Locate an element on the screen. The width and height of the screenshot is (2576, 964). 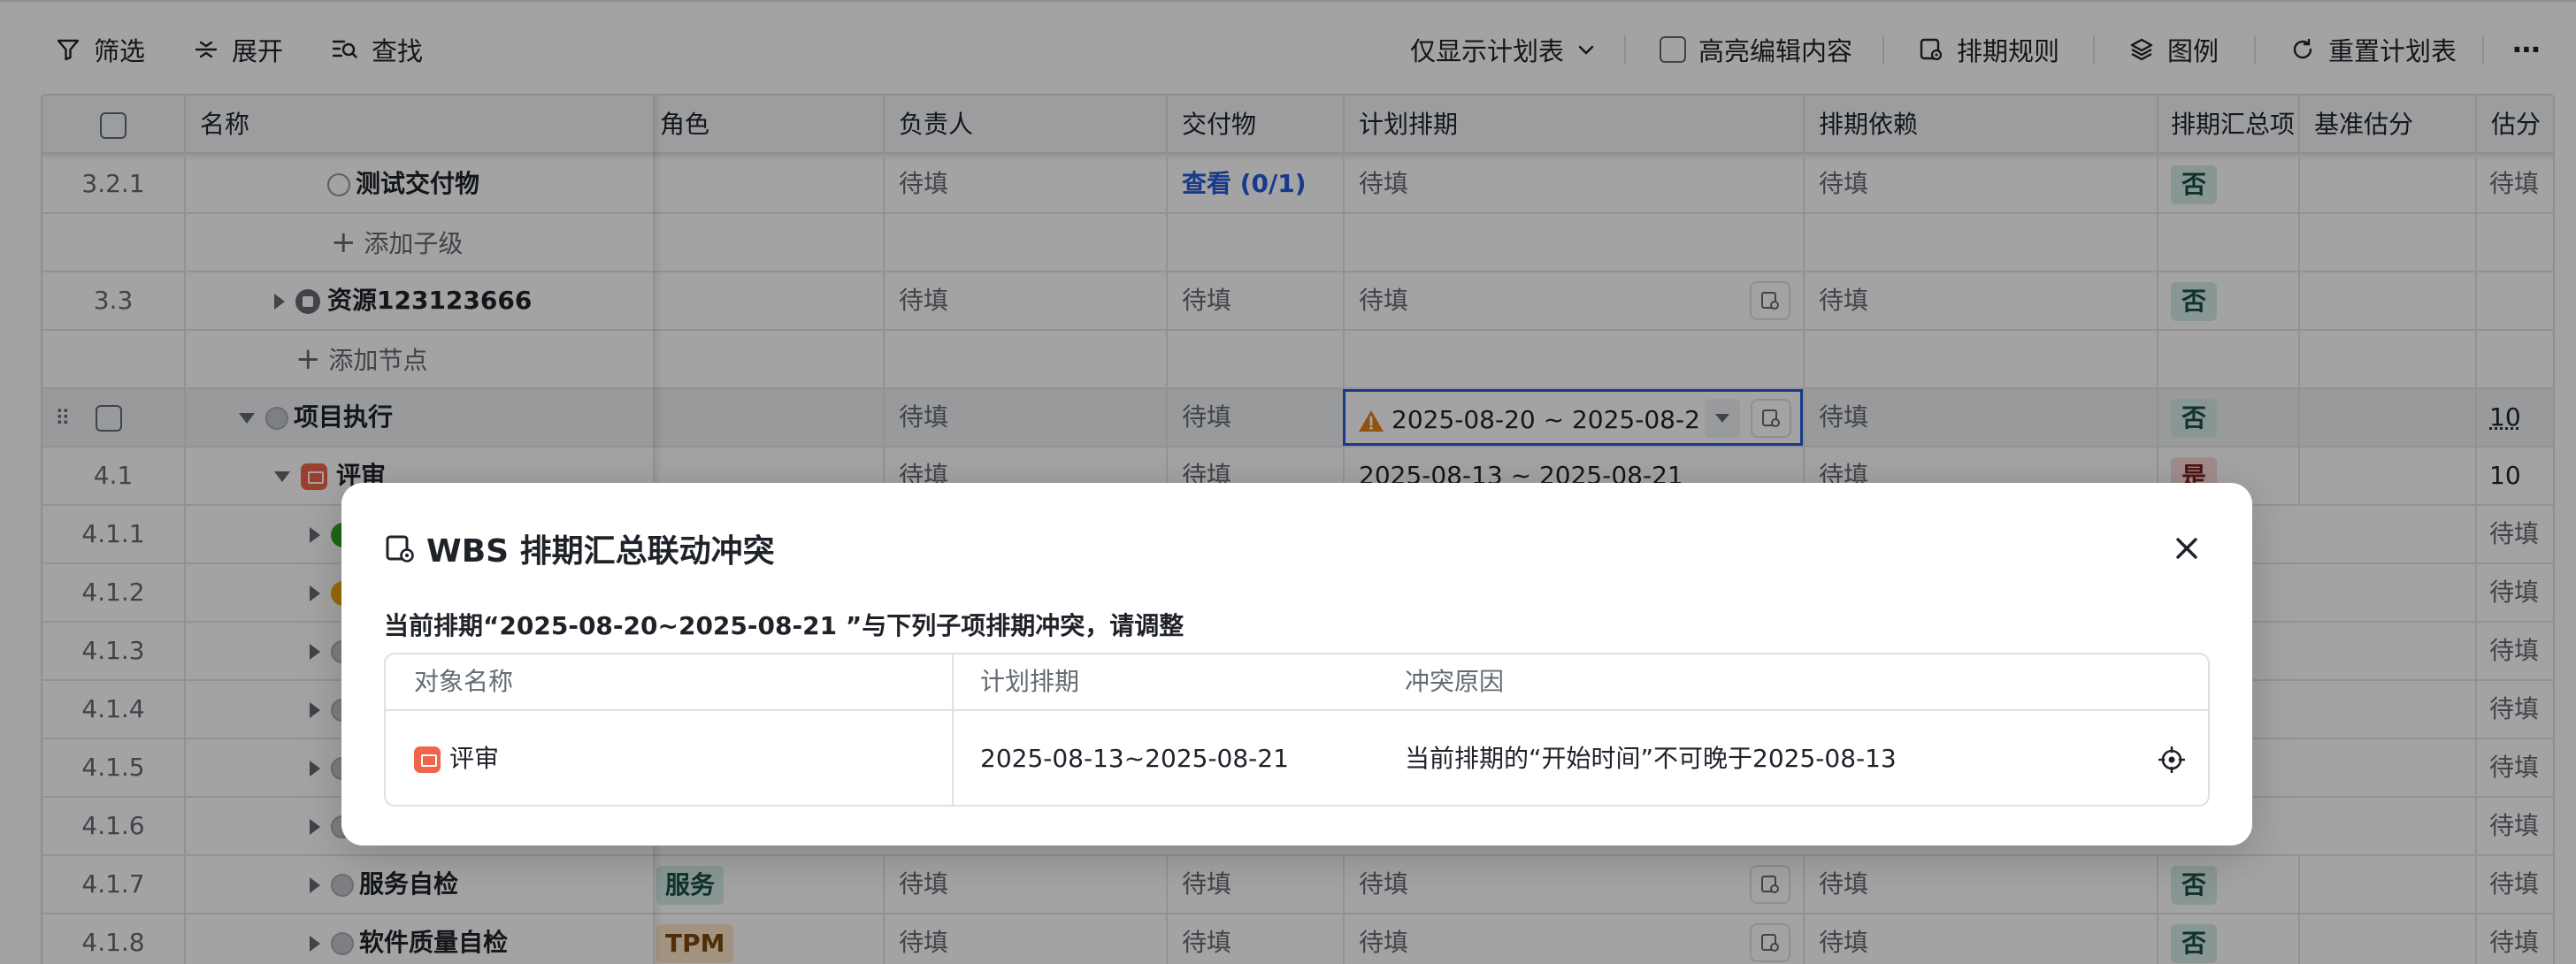
header-reason: 冲突原因 is located at coordinates (1454, 681).